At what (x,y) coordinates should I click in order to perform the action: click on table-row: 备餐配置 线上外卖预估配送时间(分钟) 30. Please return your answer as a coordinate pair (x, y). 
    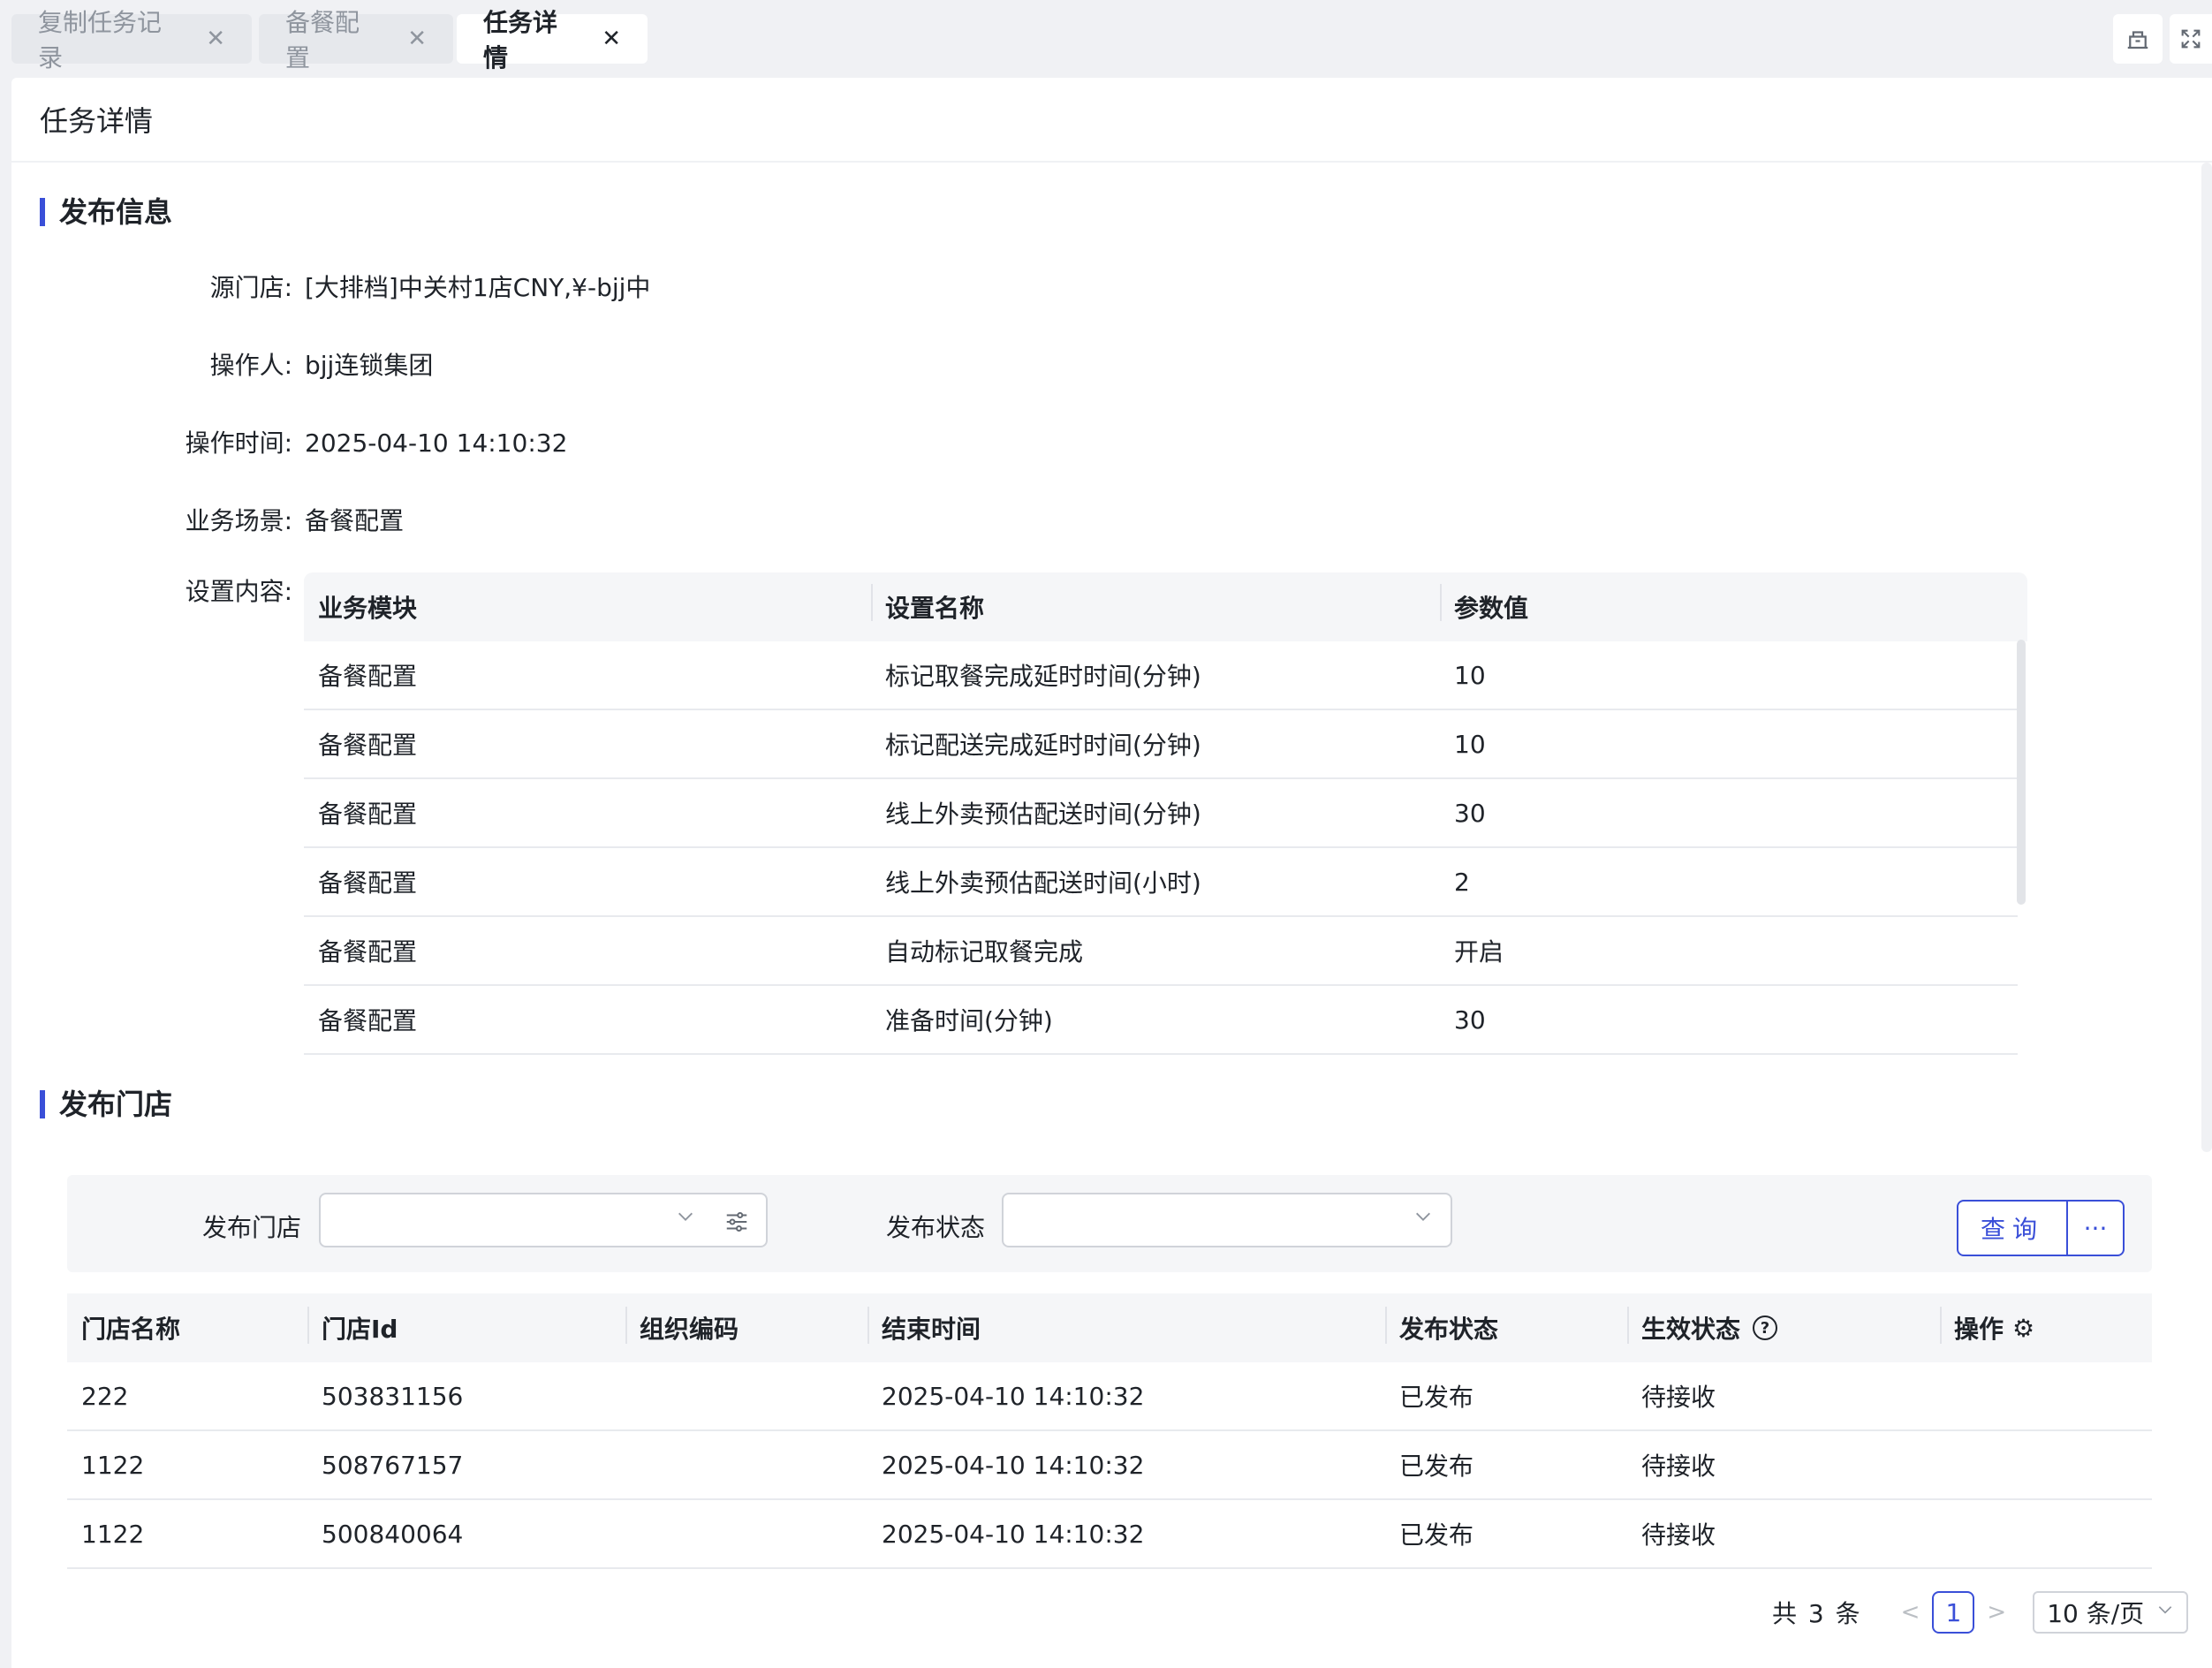
    Looking at the image, I should click on (1161, 813).